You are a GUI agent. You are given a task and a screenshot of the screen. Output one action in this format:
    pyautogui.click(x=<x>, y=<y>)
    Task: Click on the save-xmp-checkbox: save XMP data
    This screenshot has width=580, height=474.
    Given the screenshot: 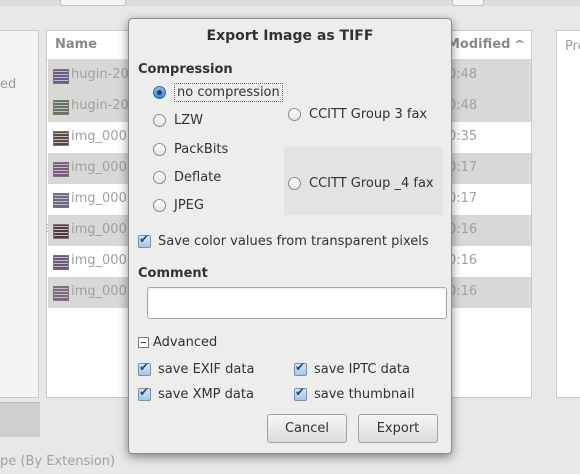 What is the action you would take?
    pyautogui.click(x=196, y=394)
    